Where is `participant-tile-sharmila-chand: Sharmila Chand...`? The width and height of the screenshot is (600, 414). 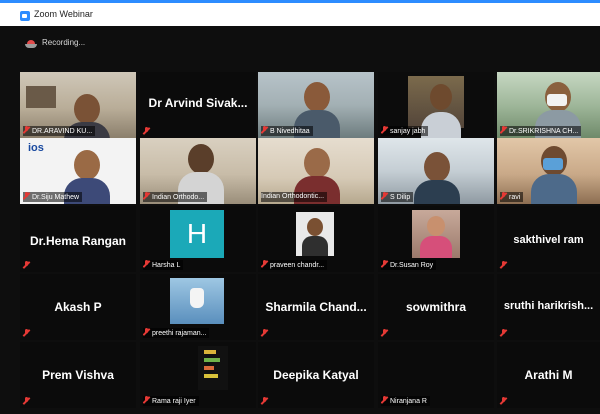 participant-tile-sharmila-chand: Sharmila Chand... is located at coordinates (316, 307).